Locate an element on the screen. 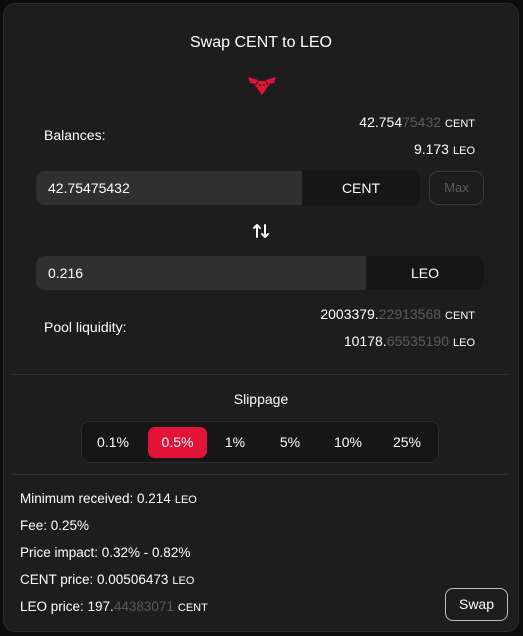 This screenshot has height=636, width=523. cent-price-label: CENT price: is located at coordinates (59, 579).